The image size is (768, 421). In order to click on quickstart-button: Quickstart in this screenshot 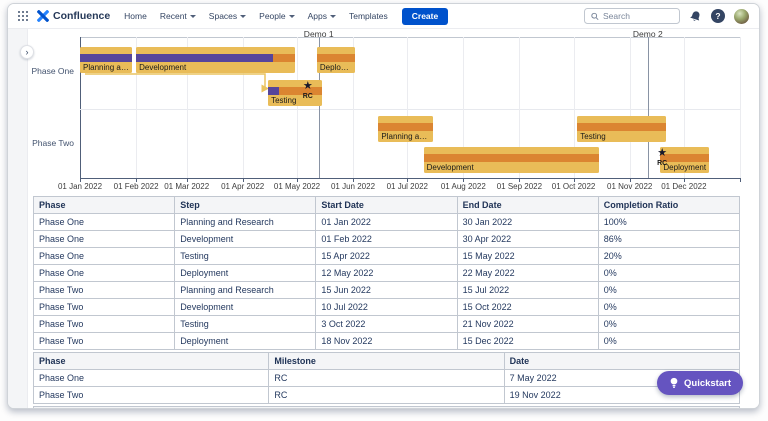, I will do `click(700, 383)`.